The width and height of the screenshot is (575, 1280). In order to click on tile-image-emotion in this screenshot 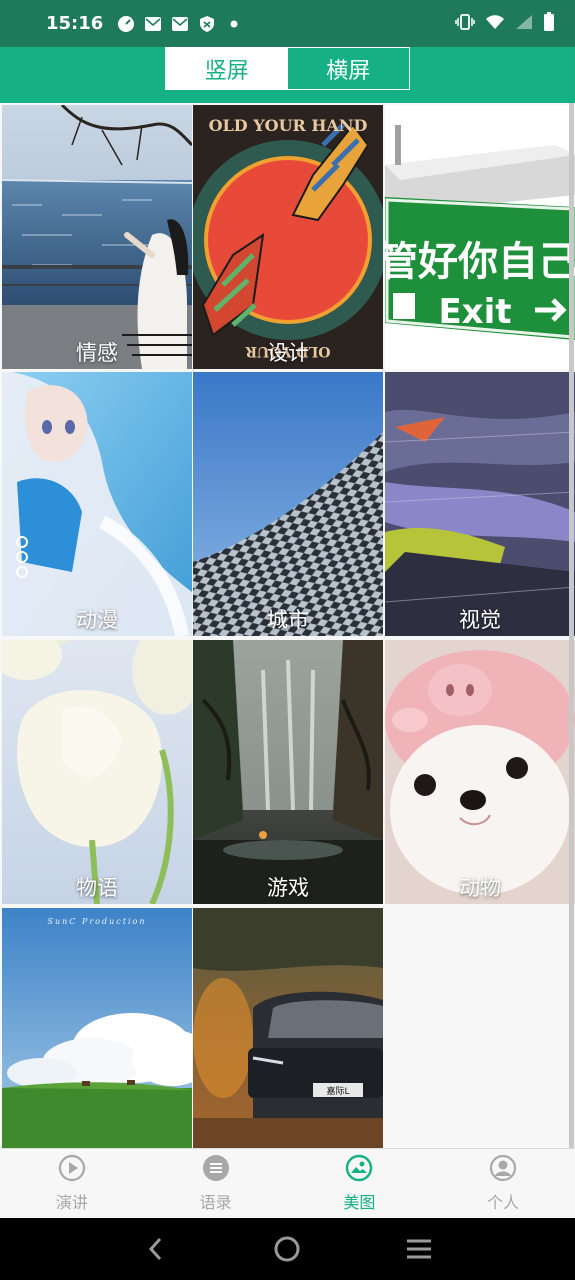, I will do `click(97, 237)`.